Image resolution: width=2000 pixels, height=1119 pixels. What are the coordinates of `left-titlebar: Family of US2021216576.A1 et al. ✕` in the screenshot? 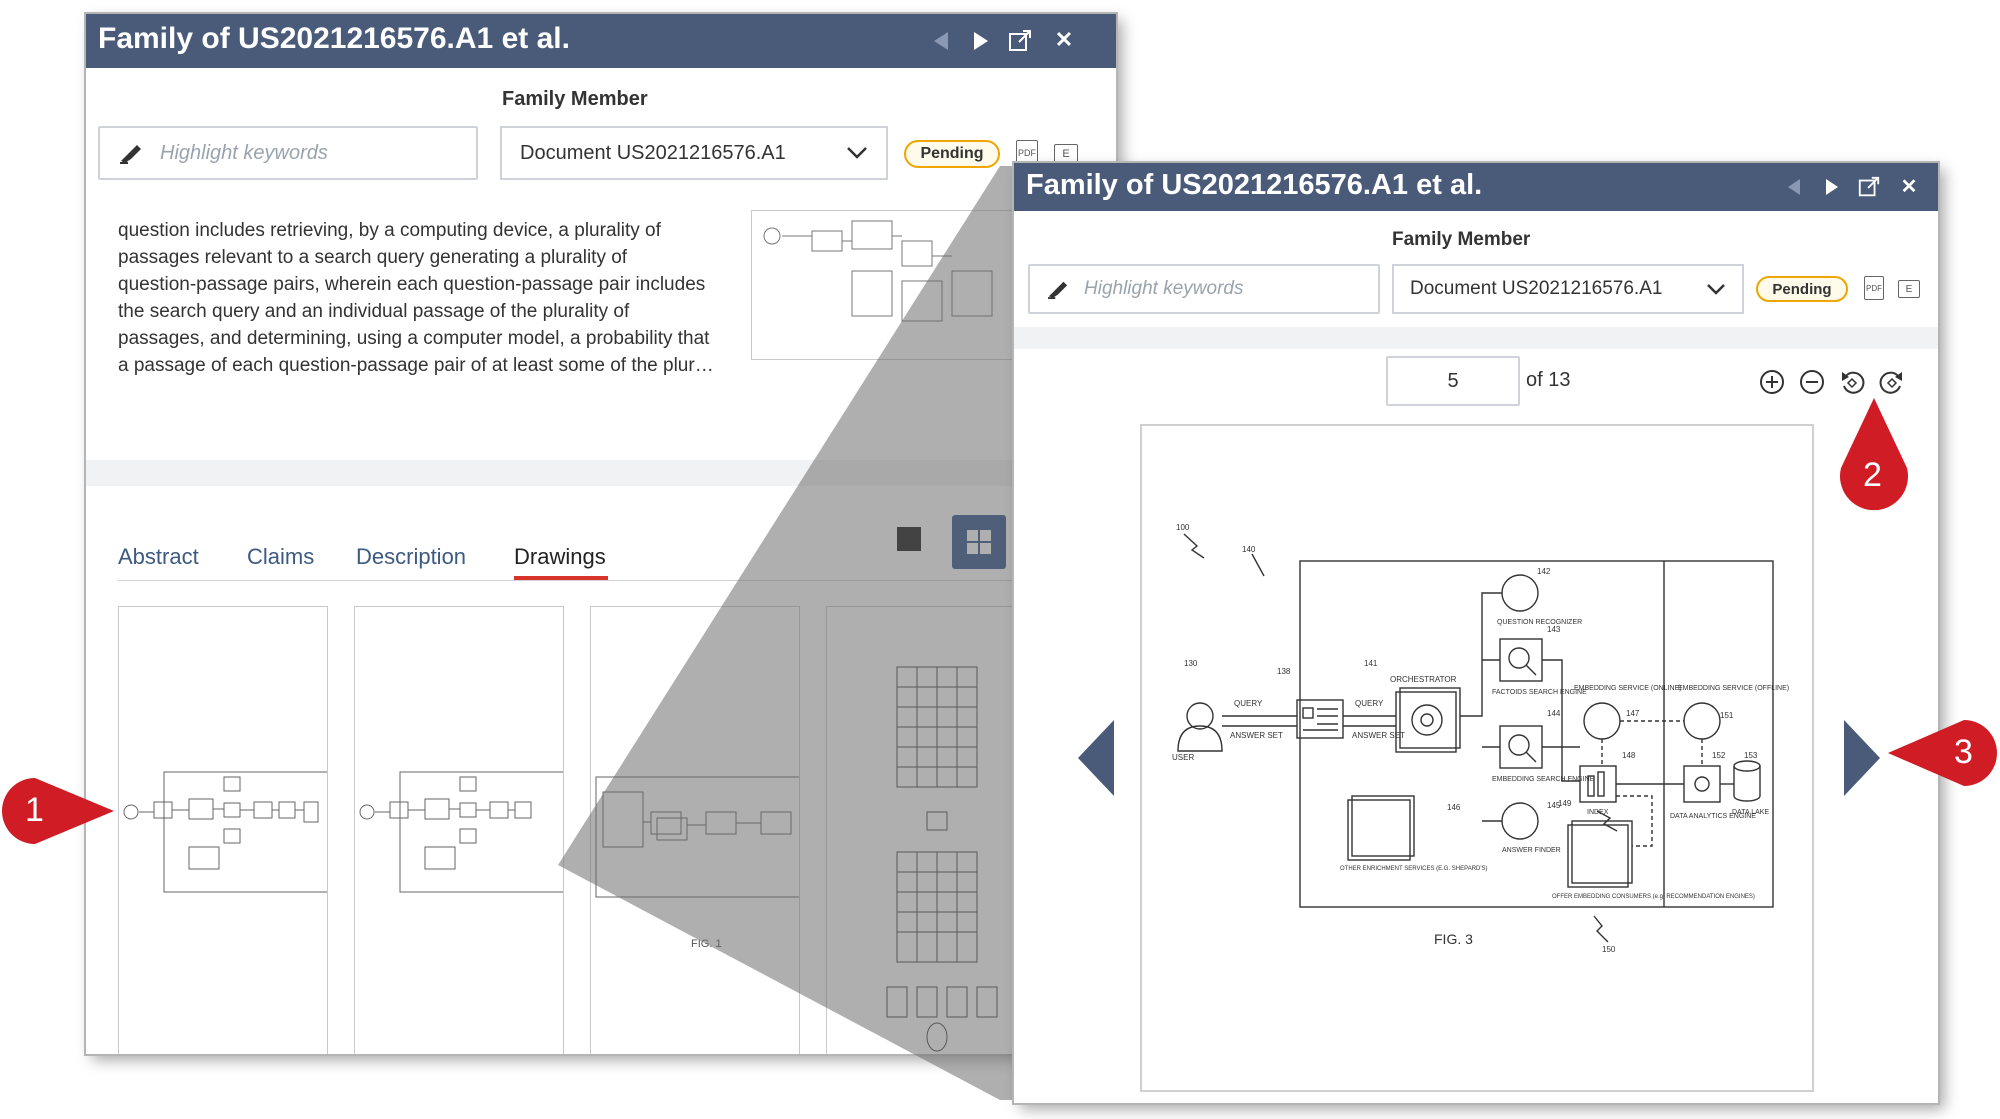 It's located at (601, 41).